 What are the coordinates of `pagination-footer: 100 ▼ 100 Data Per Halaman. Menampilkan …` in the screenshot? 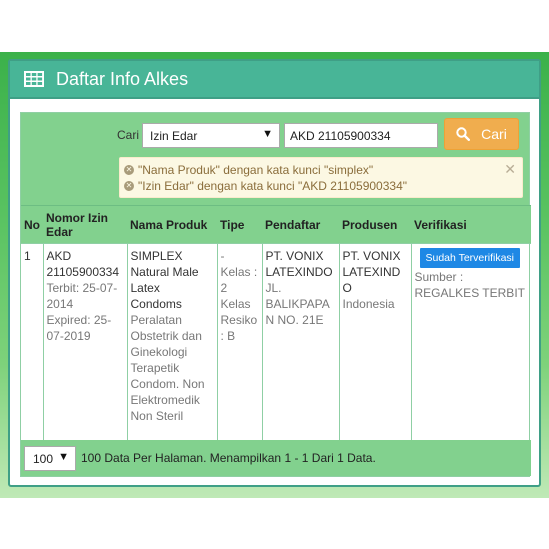 It's located at (276, 458).